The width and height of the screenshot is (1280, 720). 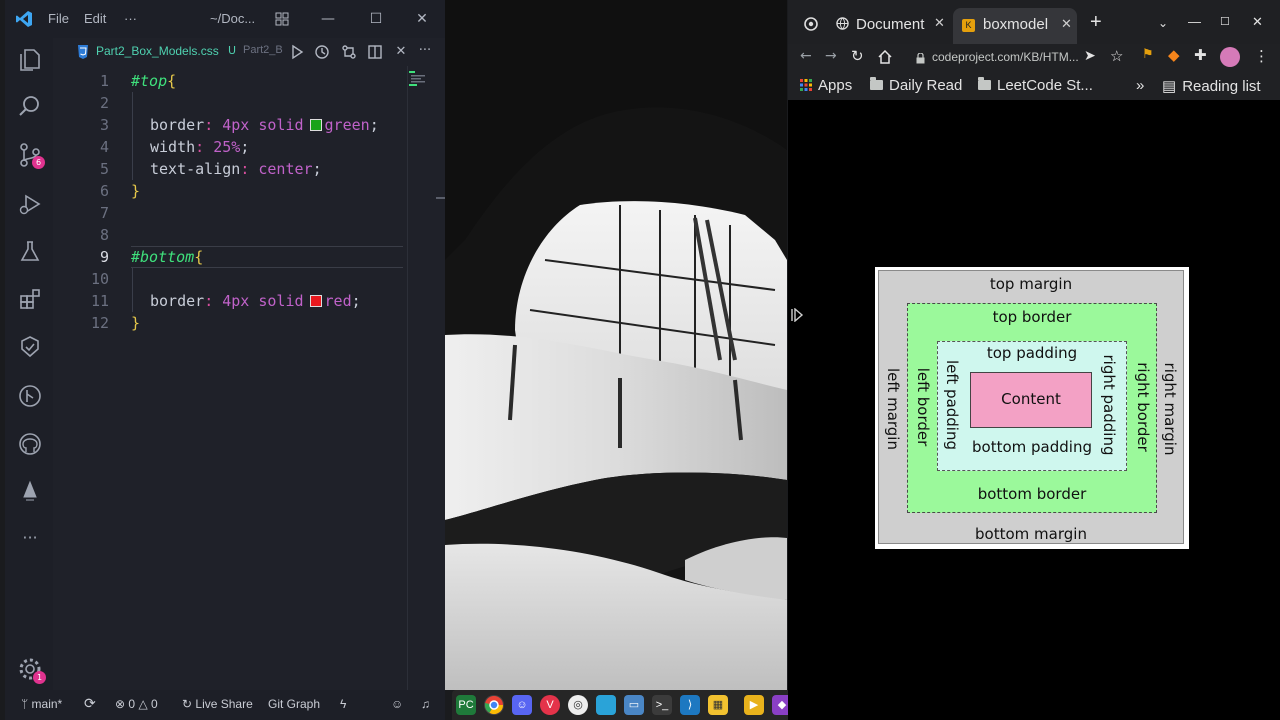 What do you see at coordinates (826, 85) in the screenshot?
I see `bookmark-apps: Apps` at bounding box center [826, 85].